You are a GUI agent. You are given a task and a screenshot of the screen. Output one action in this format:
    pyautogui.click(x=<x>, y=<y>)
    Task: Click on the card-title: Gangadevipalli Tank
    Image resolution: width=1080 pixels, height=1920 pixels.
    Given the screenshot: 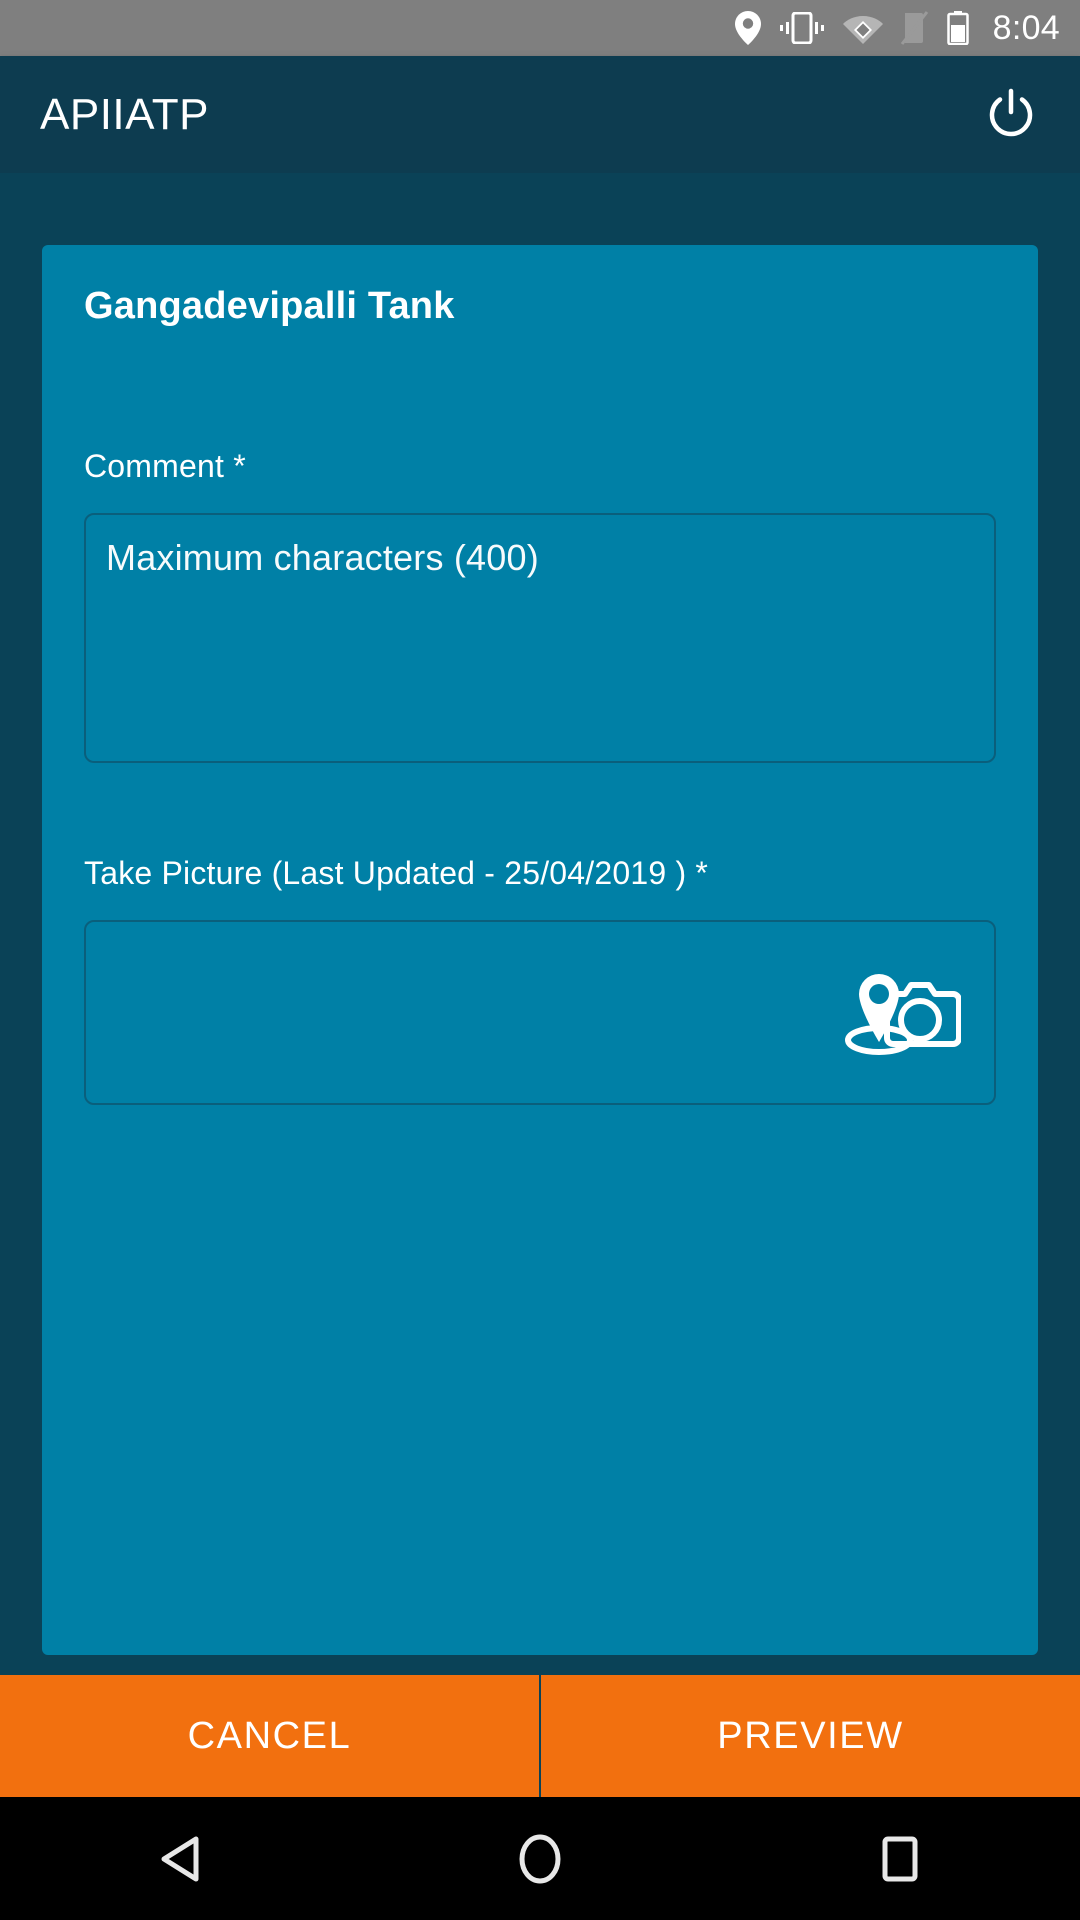 What is the action you would take?
    pyautogui.click(x=269, y=306)
    